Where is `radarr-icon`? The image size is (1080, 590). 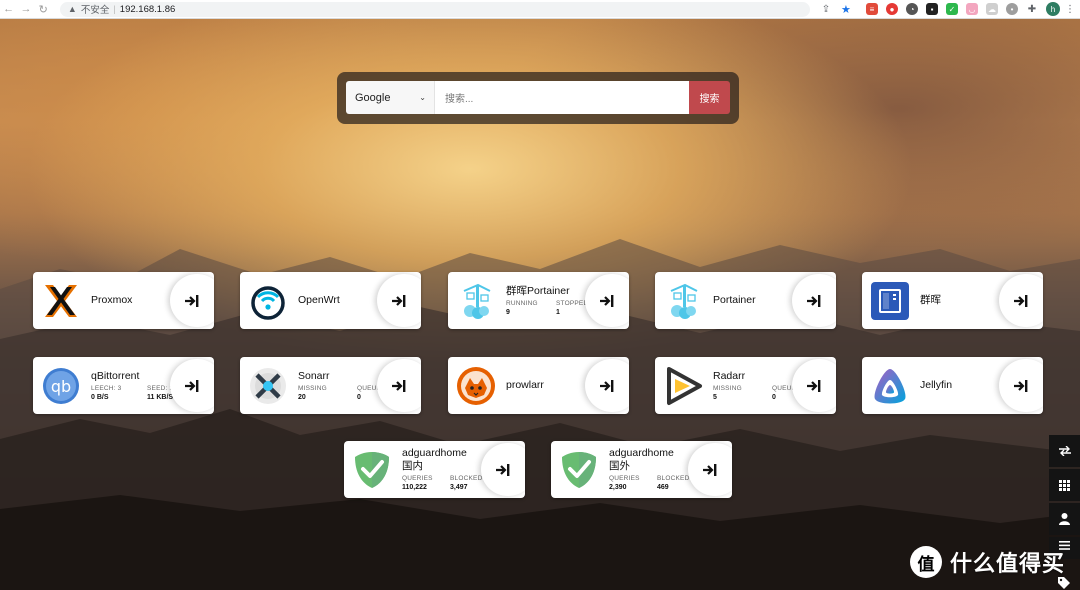
radarr-icon is located at coordinates (683, 386).